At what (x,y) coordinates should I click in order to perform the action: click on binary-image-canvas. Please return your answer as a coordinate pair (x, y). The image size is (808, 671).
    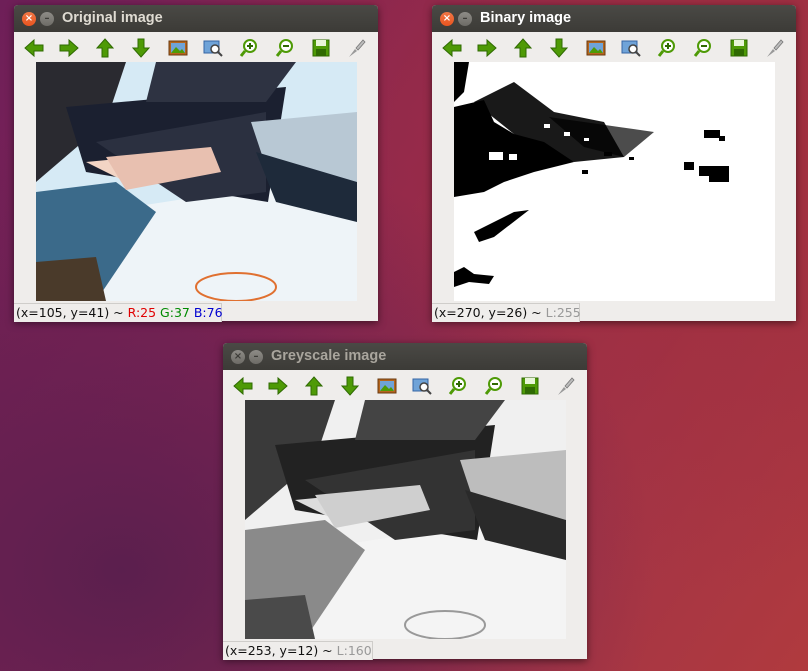
    Looking at the image, I should click on (614, 181).